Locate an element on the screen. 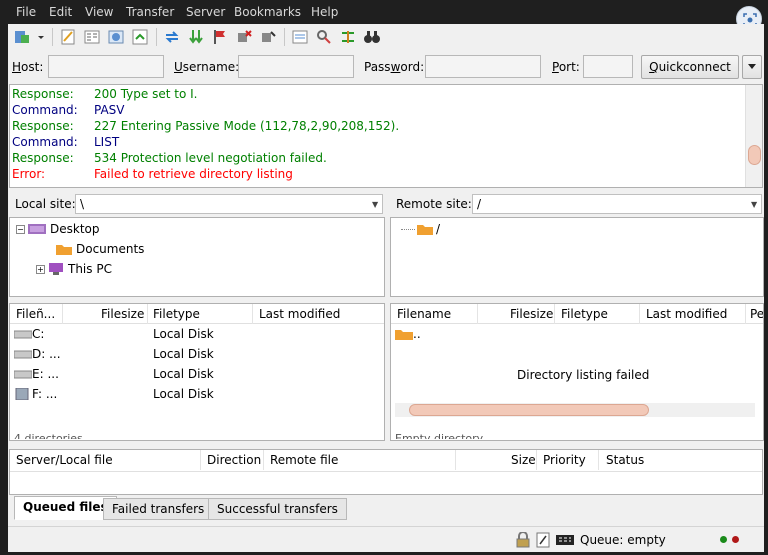 This screenshot has height=555, width=768. table-row: C: Local Disk is located at coordinates (197, 334).